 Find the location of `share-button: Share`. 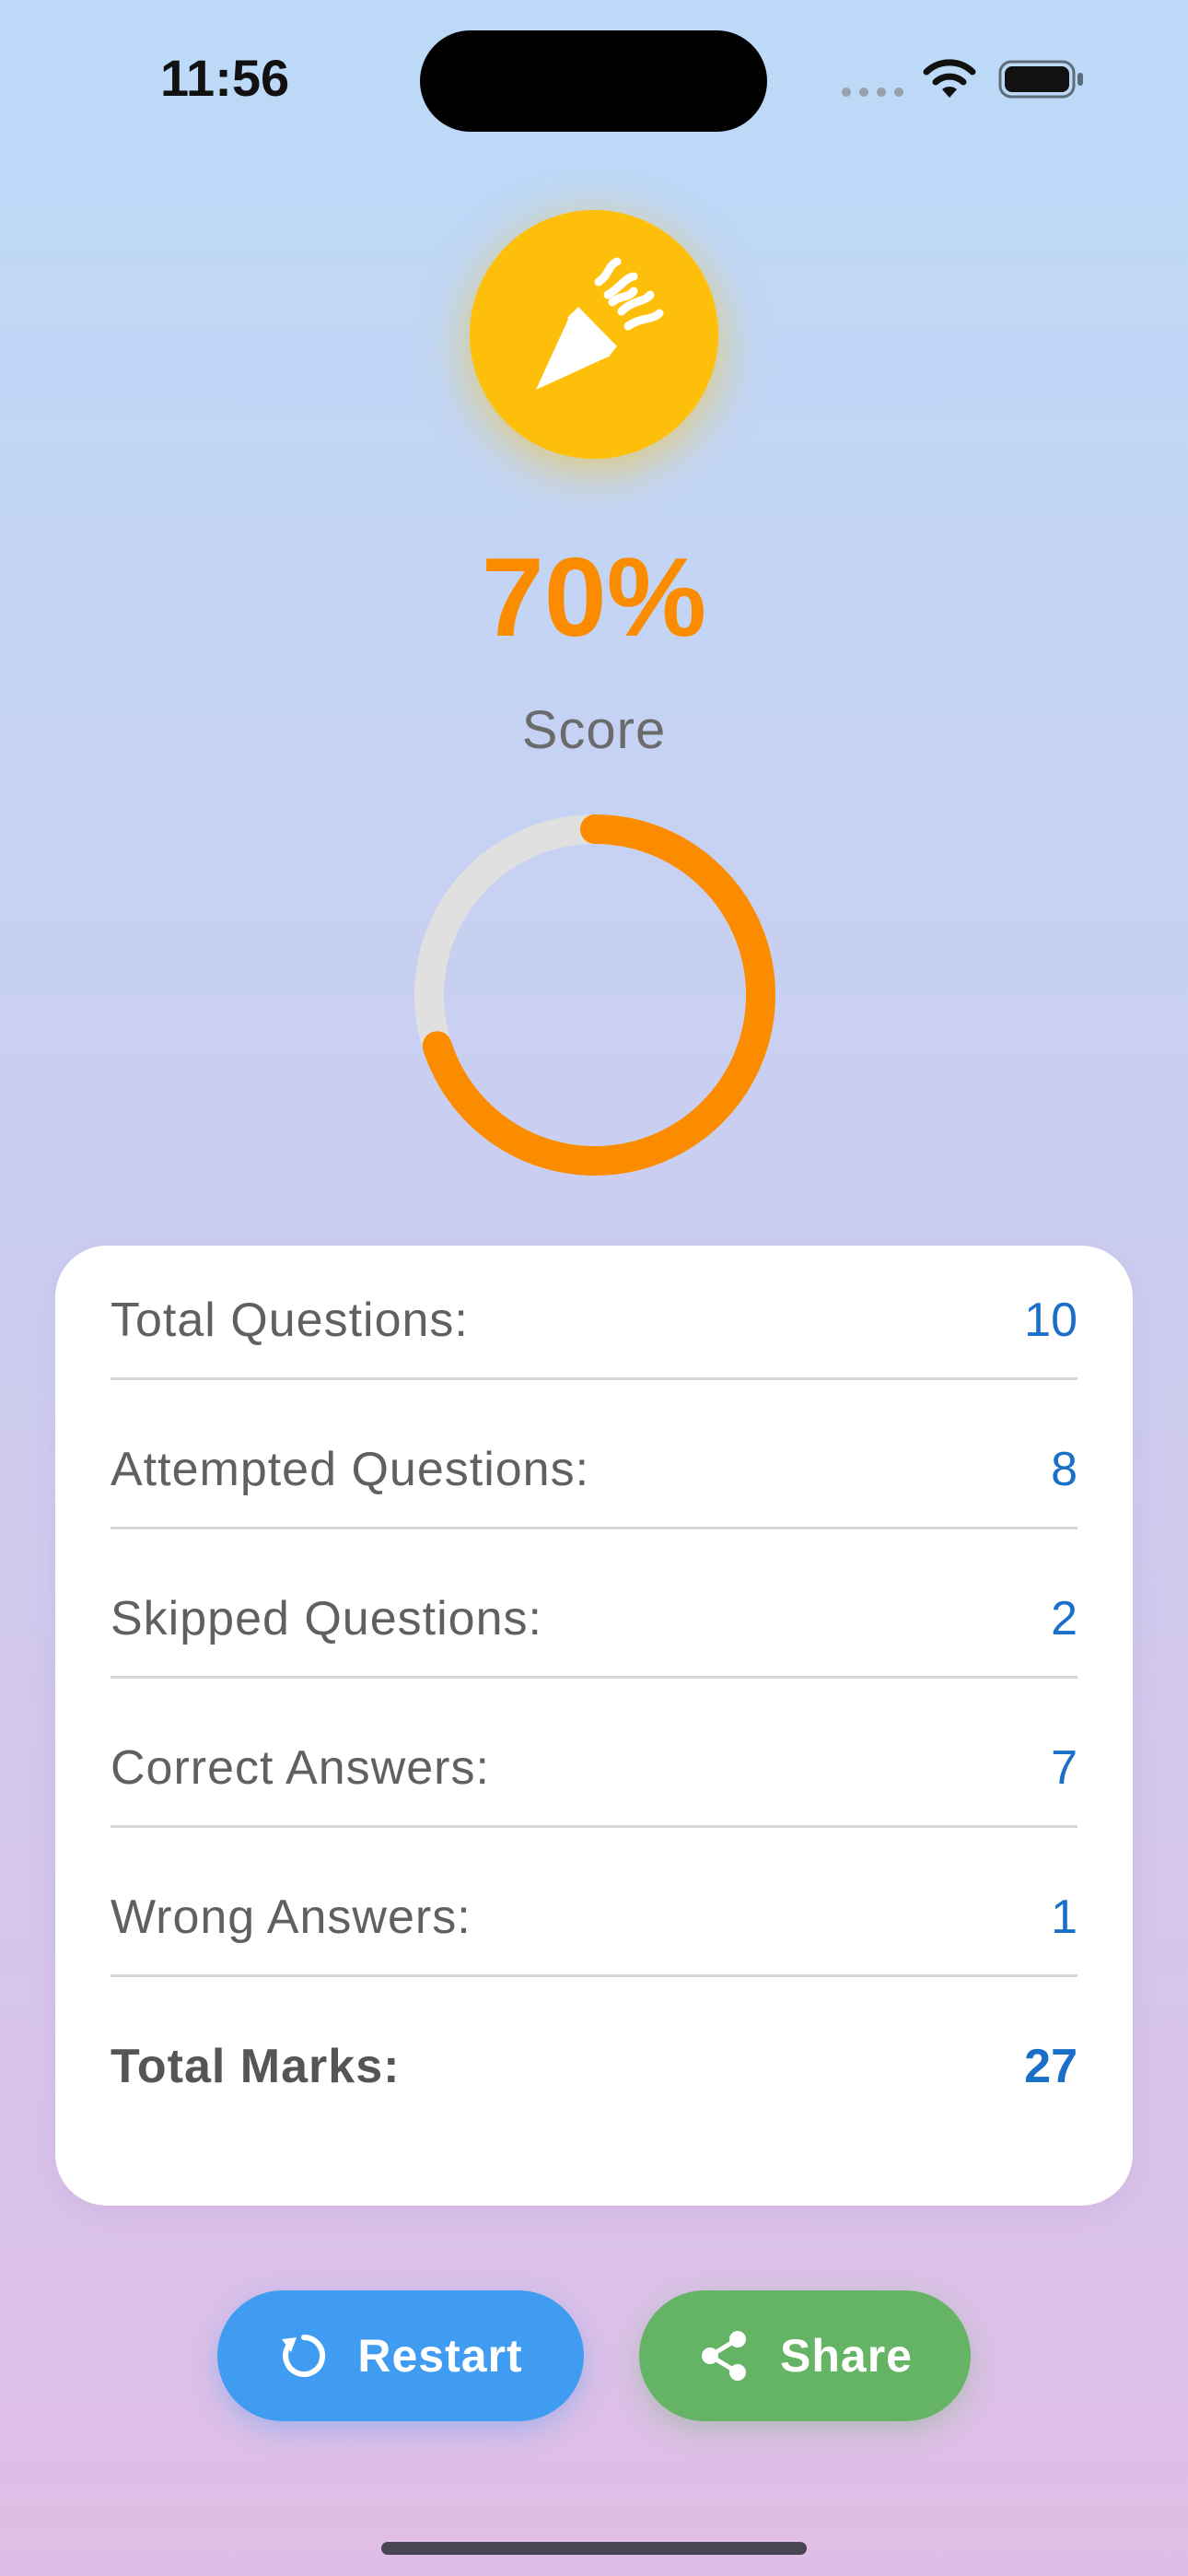

share-button: Share is located at coordinates (805, 2355).